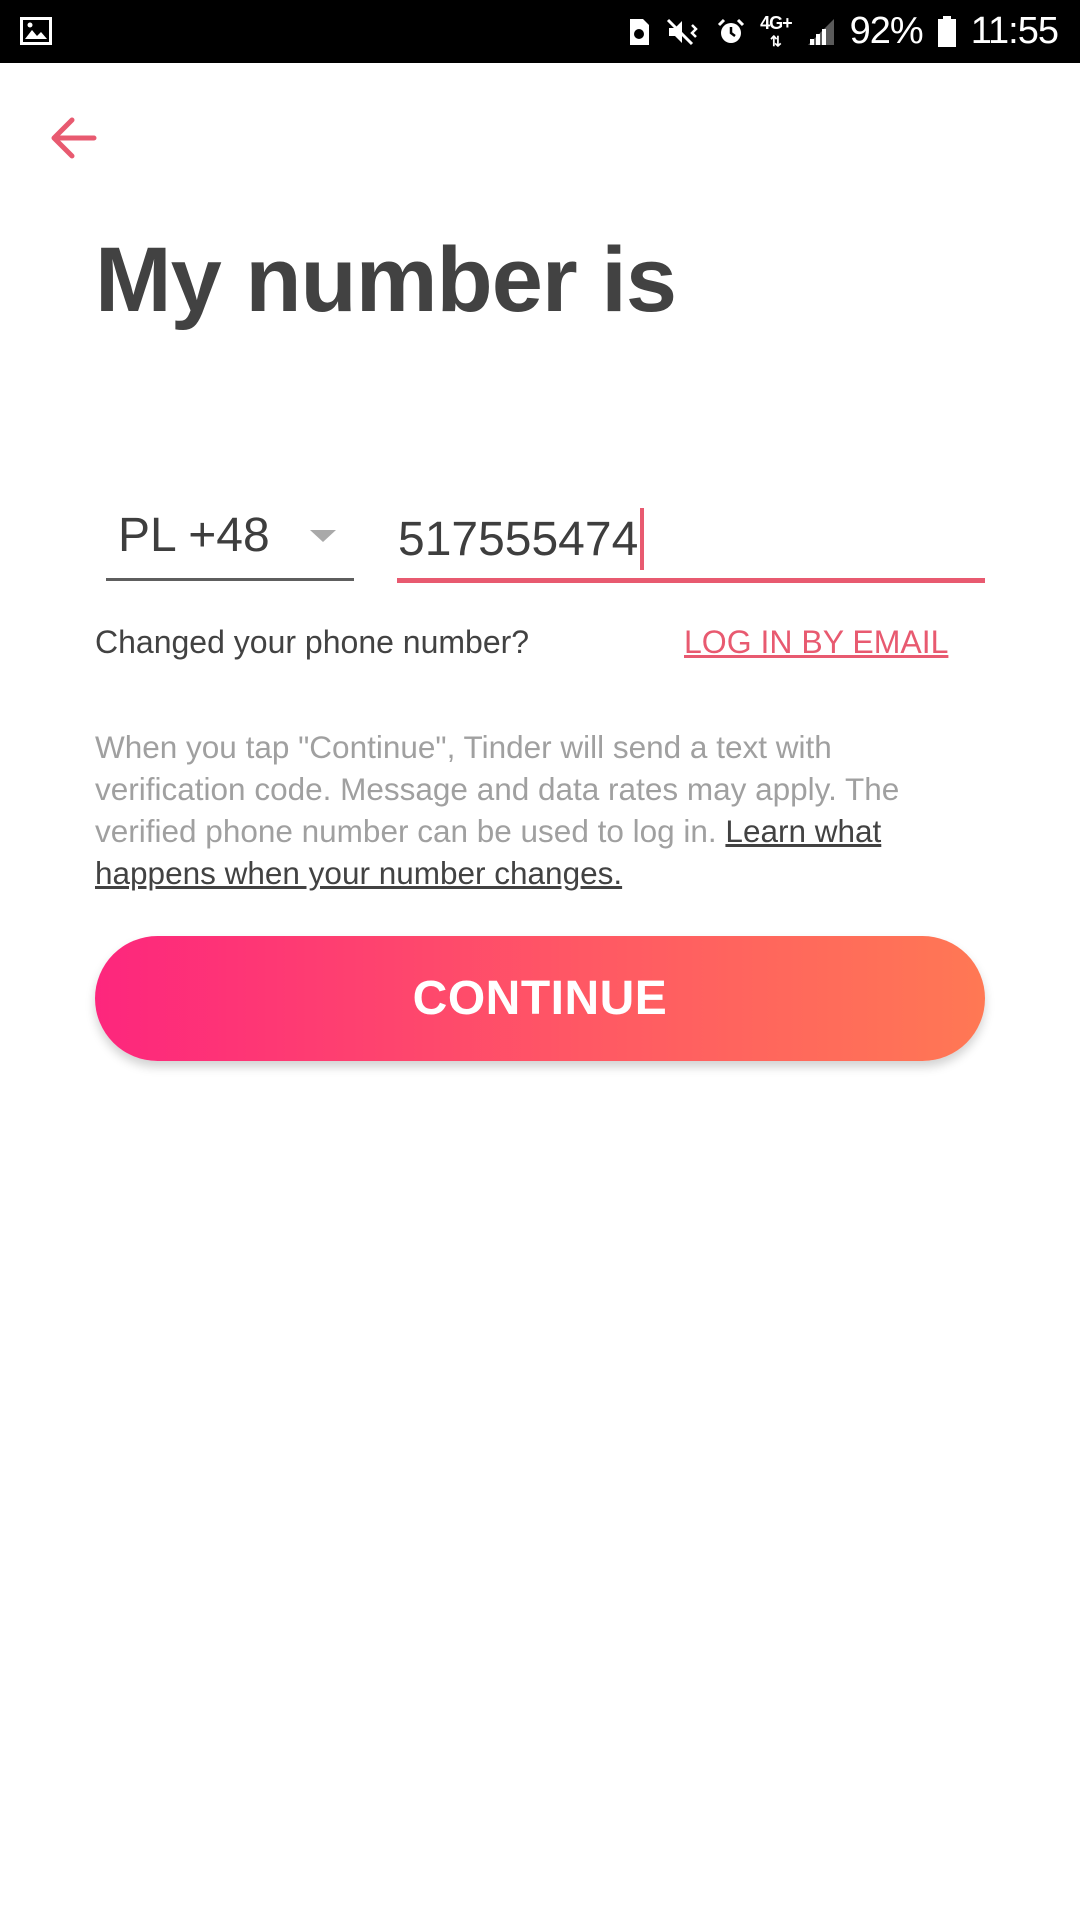 The width and height of the screenshot is (1080, 1920). Describe the element at coordinates (312, 642) in the screenshot. I see `changed-number-prompt: Changed your phone number?` at that location.